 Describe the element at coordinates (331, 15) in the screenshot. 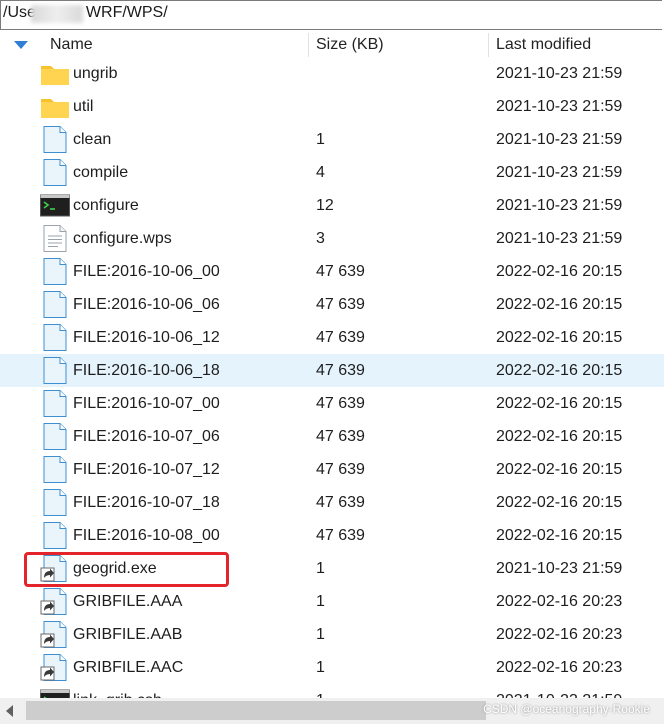

I see `path-bar: /Use WRF/WPS/` at that location.